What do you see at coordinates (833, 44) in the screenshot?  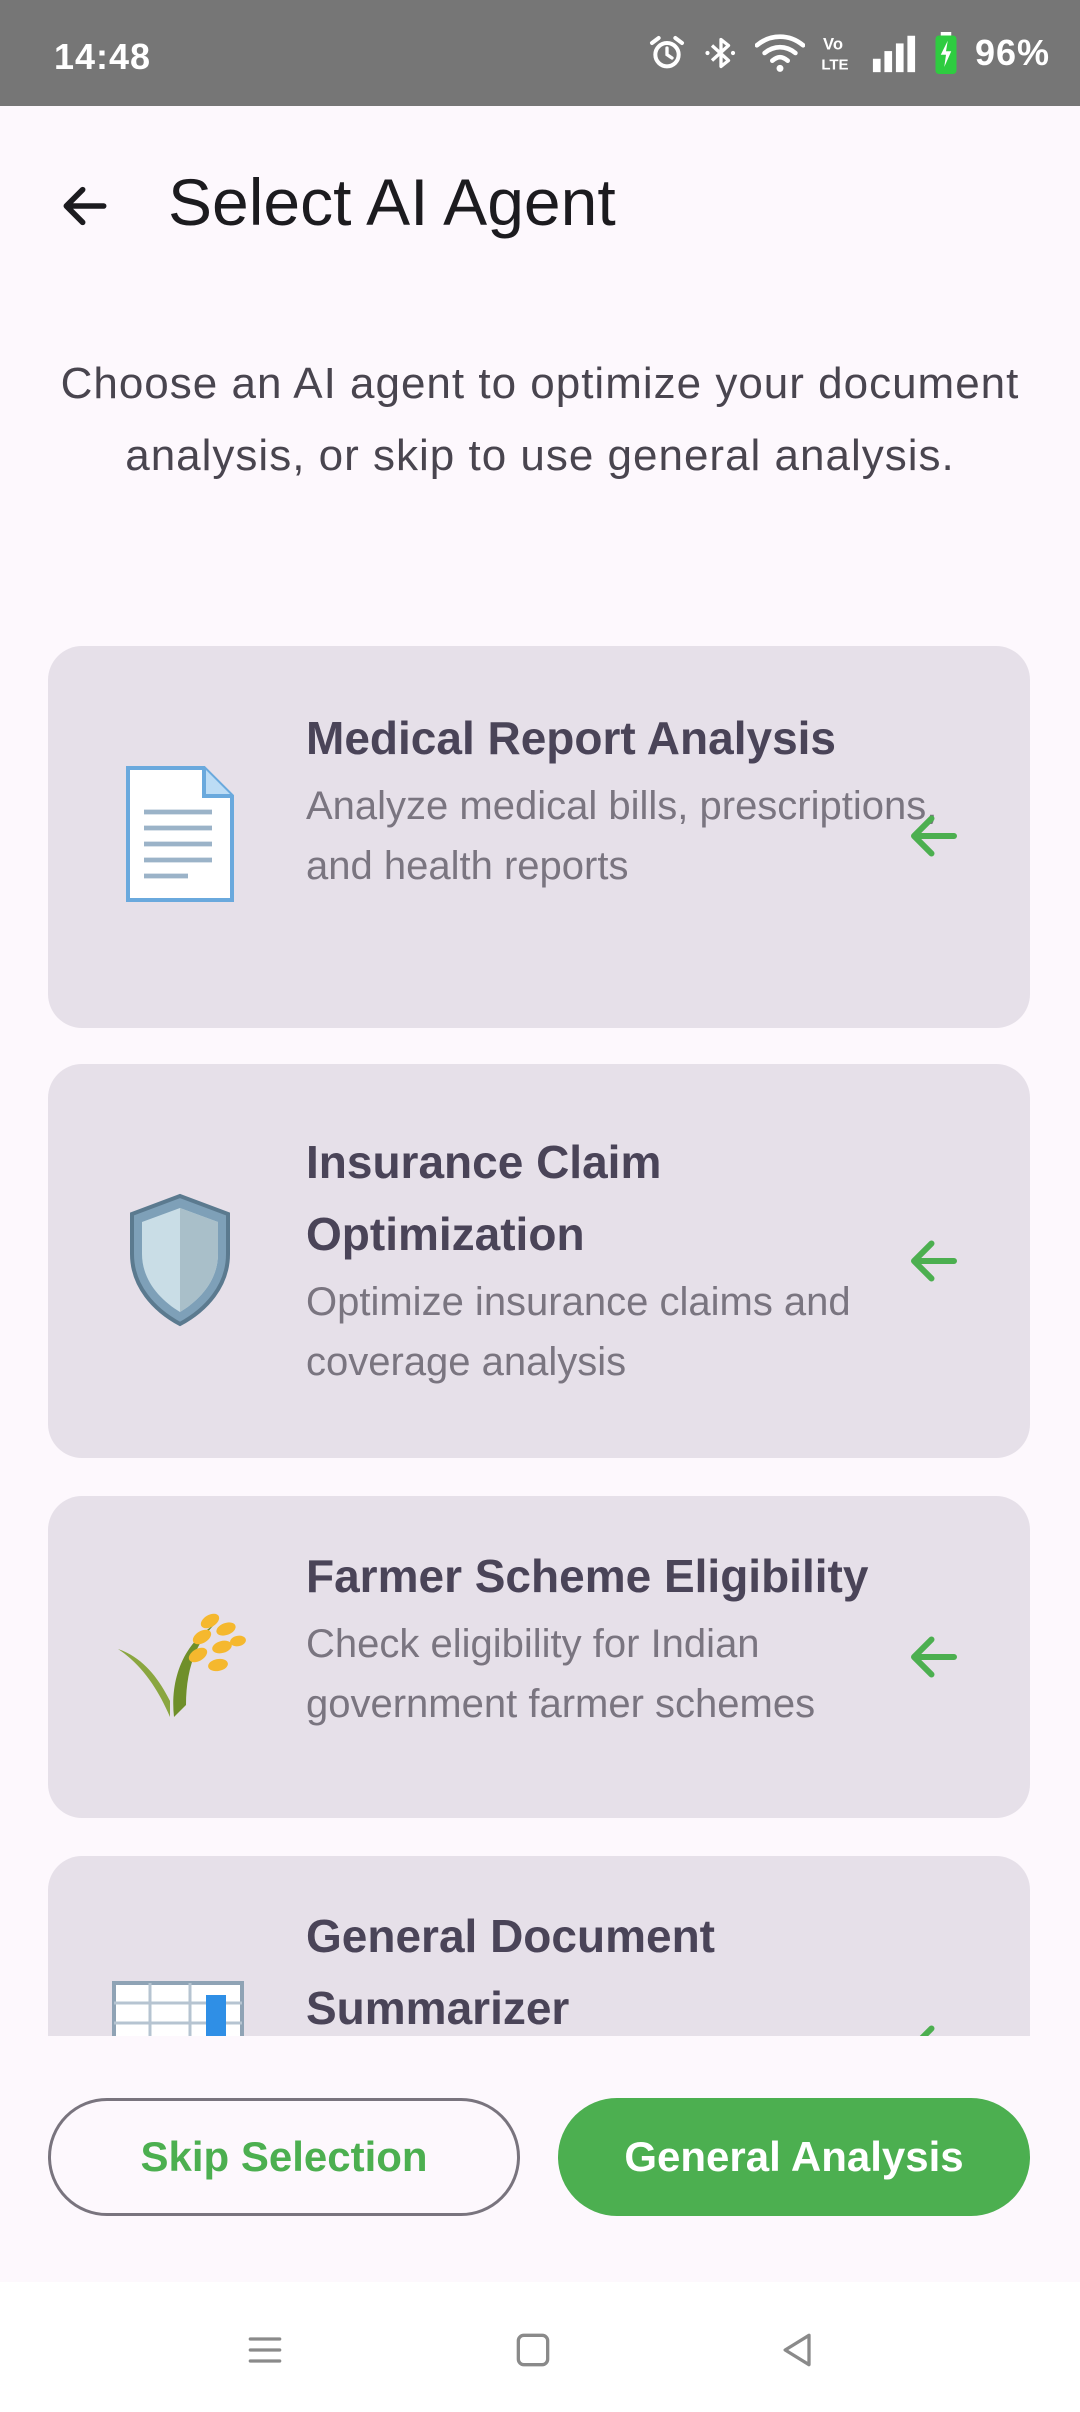 I see `svg-text: Vo` at bounding box center [833, 44].